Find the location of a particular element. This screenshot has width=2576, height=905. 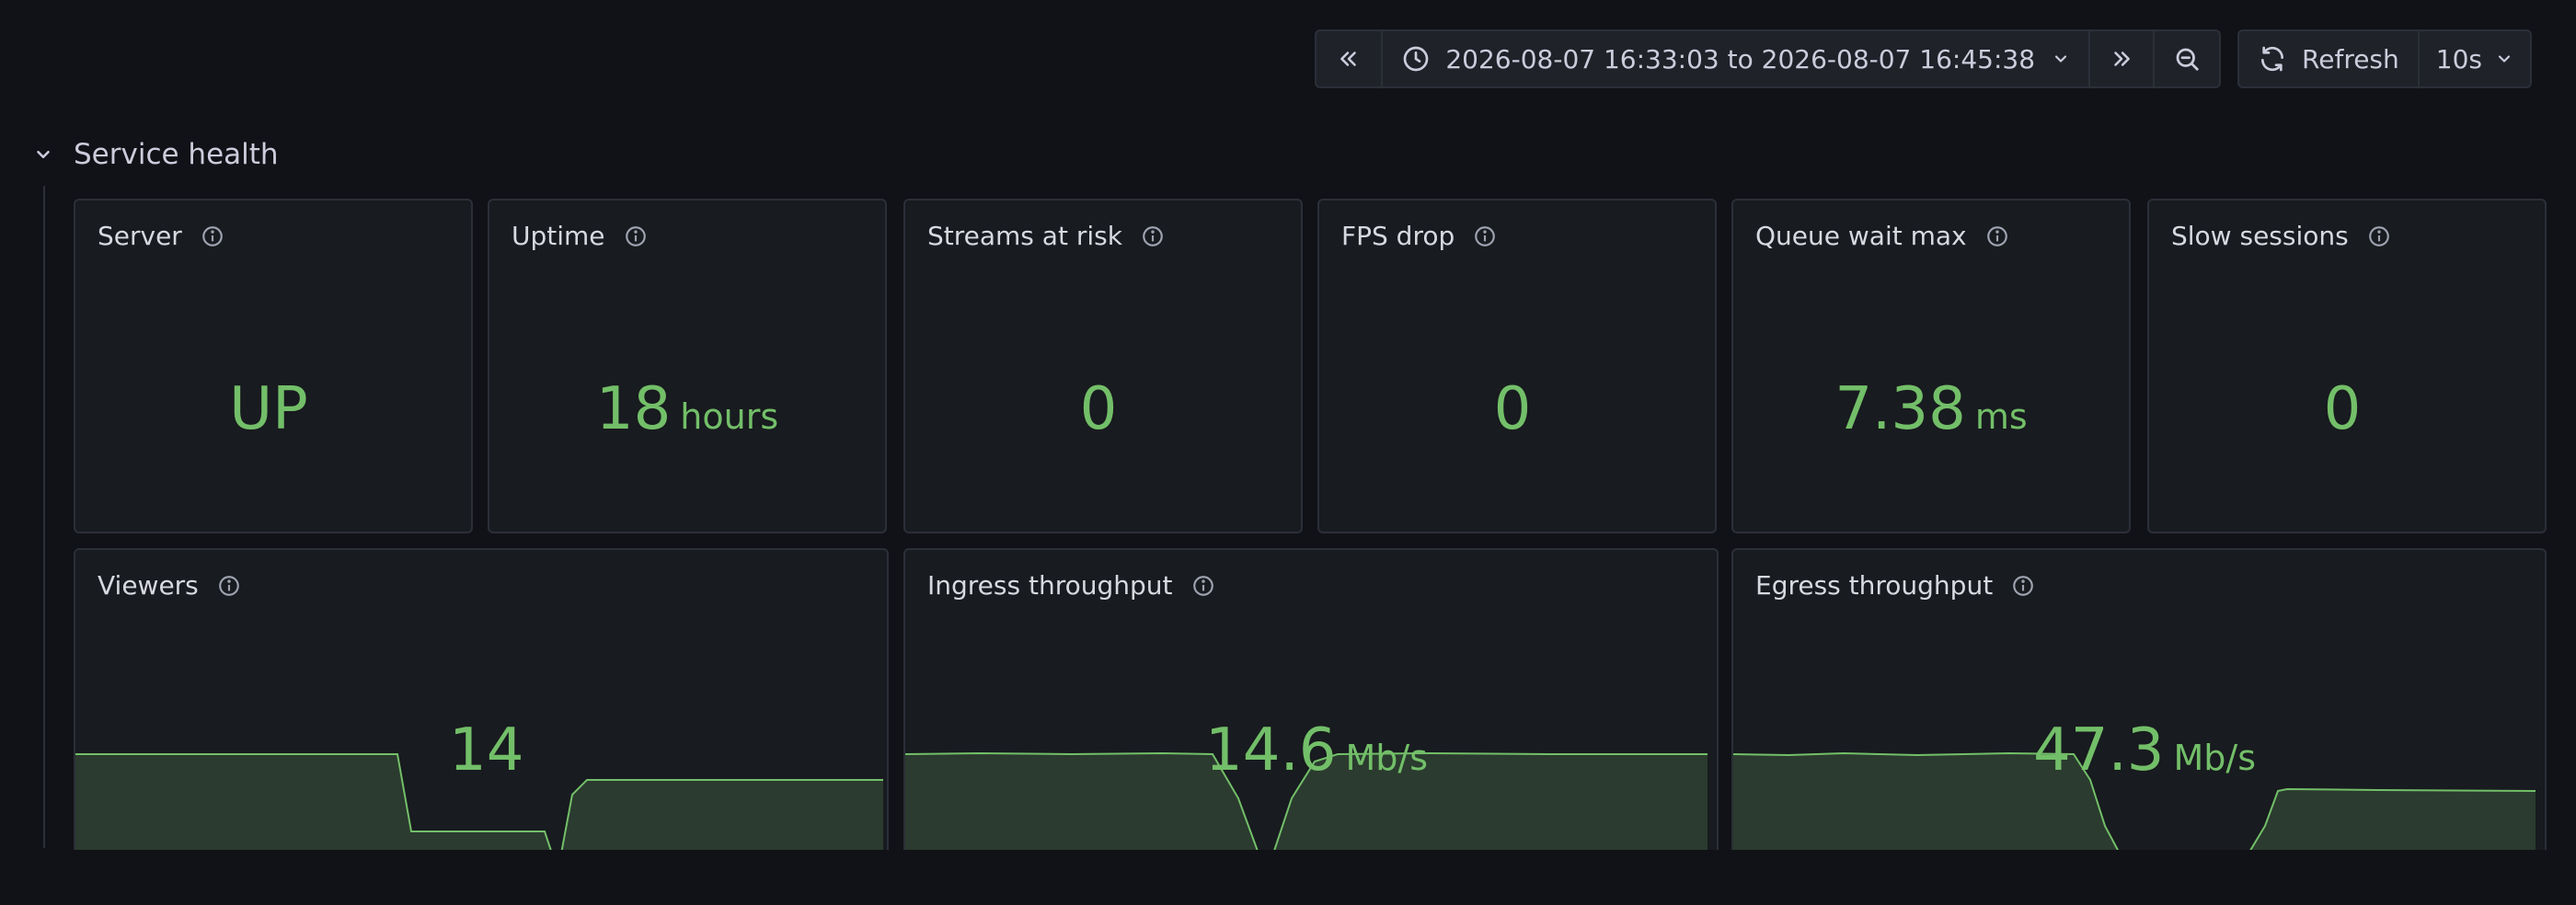

panel-title-row: Queue wait max is located at coordinates (1882, 236).